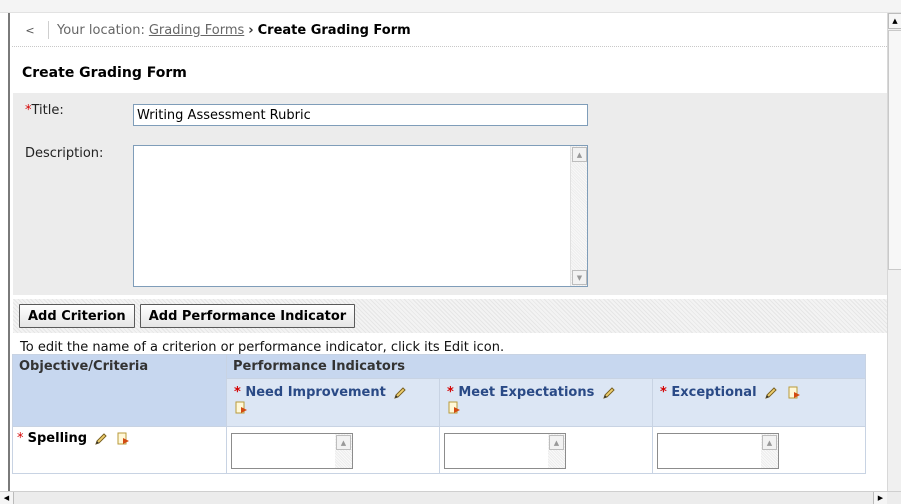 This screenshot has width=901, height=504. What do you see at coordinates (104, 73) in the screenshot?
I see `page-title: Create Grading Form` at bounding box center [104, 73].